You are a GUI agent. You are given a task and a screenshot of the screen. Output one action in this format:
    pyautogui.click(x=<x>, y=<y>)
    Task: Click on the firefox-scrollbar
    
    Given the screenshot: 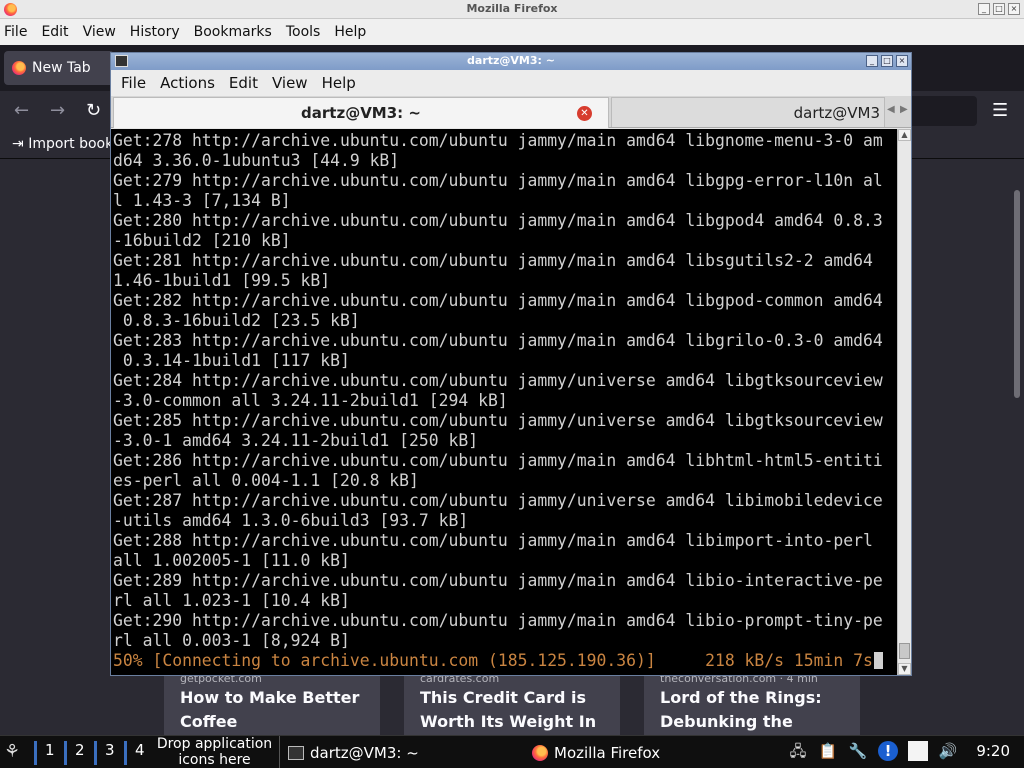 What is the action you would take?
    pyautogui.click(x=1017, y=294)
    